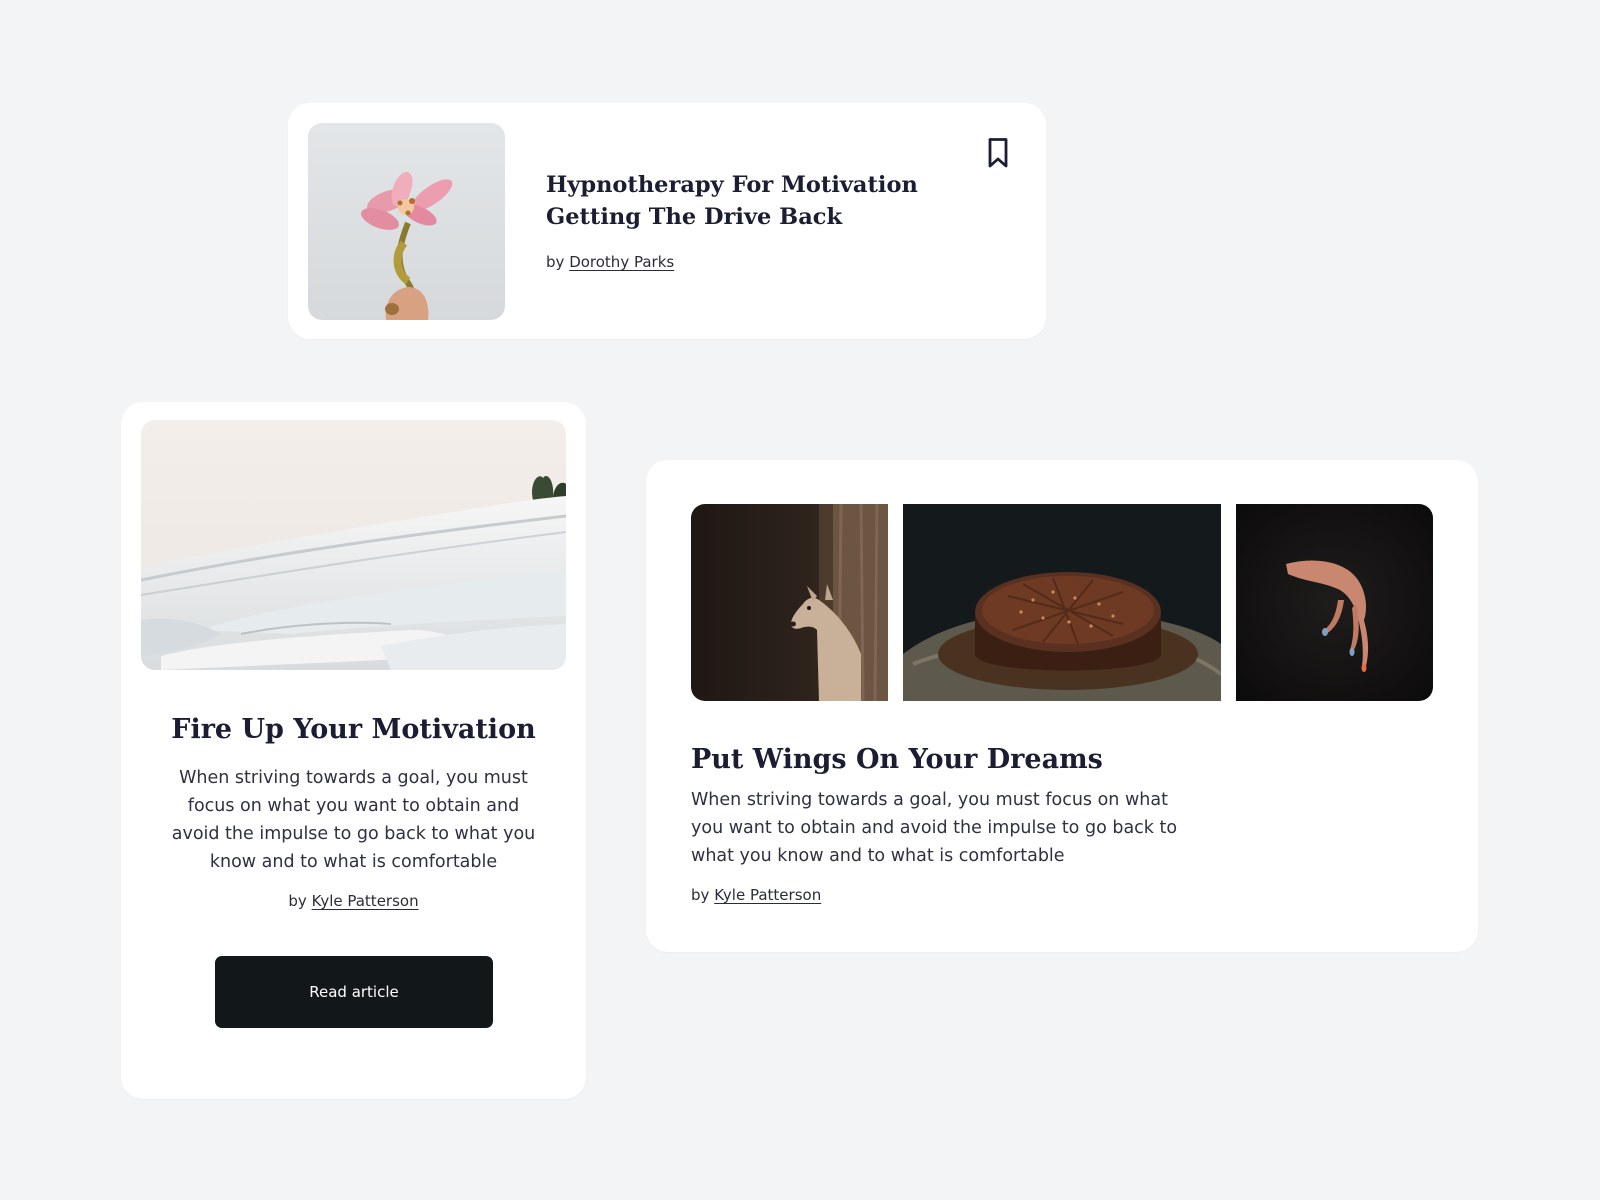 This screenshot has height=1200, width=1600. I want to click on cake-image, so click(1062, 602).